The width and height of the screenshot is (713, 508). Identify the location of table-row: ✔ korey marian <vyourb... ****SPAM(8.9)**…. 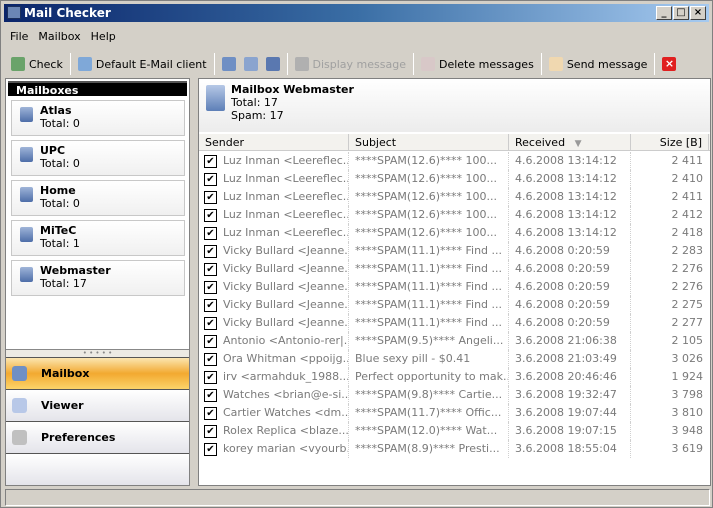
(454, 449).